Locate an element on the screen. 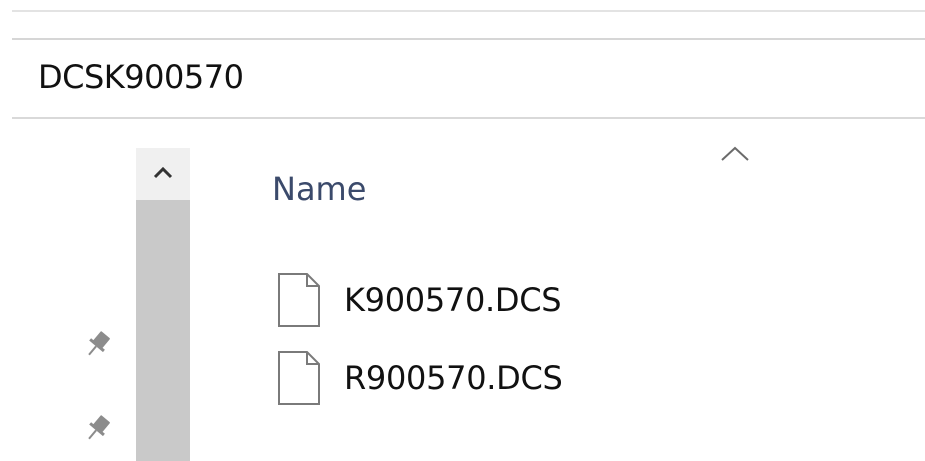  file-name: R900570.DCS is located at coordinates (453, 378).